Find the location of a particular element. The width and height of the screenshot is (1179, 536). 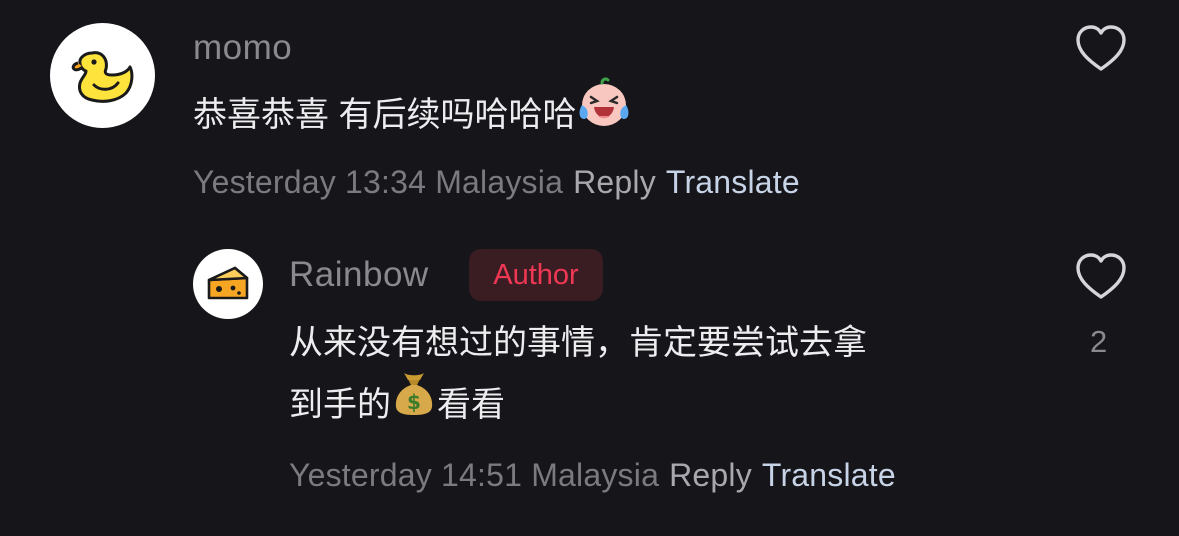

reply-text: 从来没有想过的事情，肯定要尝试去拿 到手的 $ 看看 is located at coordinates (578, 374).